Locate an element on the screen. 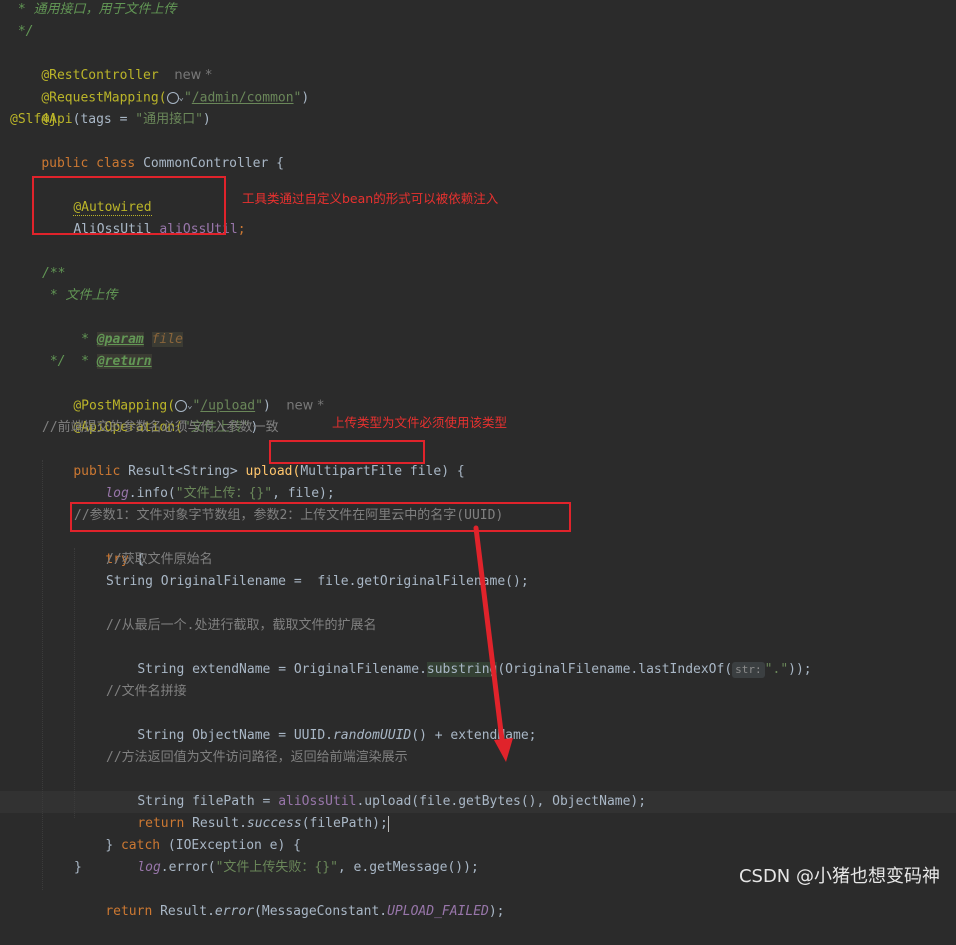 This screenshot has width=956, height=945. keyword: return is located at coordinates (133, 911).